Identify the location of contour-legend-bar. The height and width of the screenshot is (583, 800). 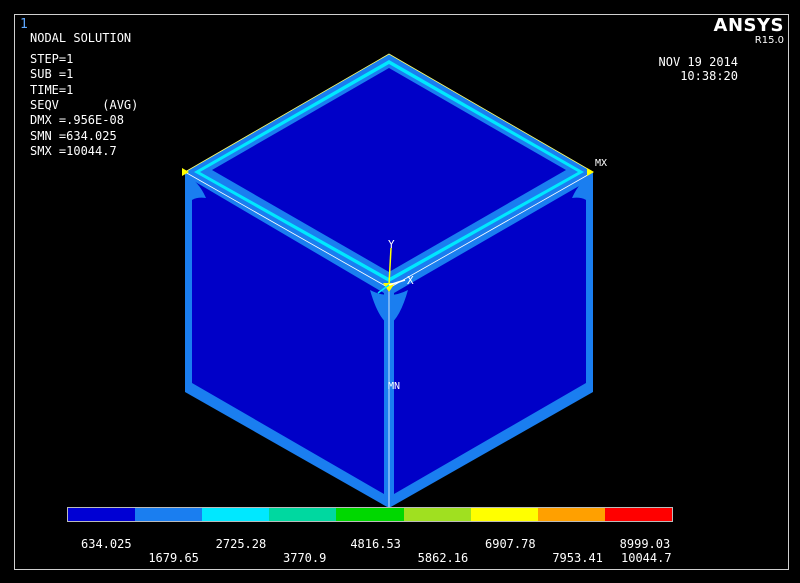
(370, 514).